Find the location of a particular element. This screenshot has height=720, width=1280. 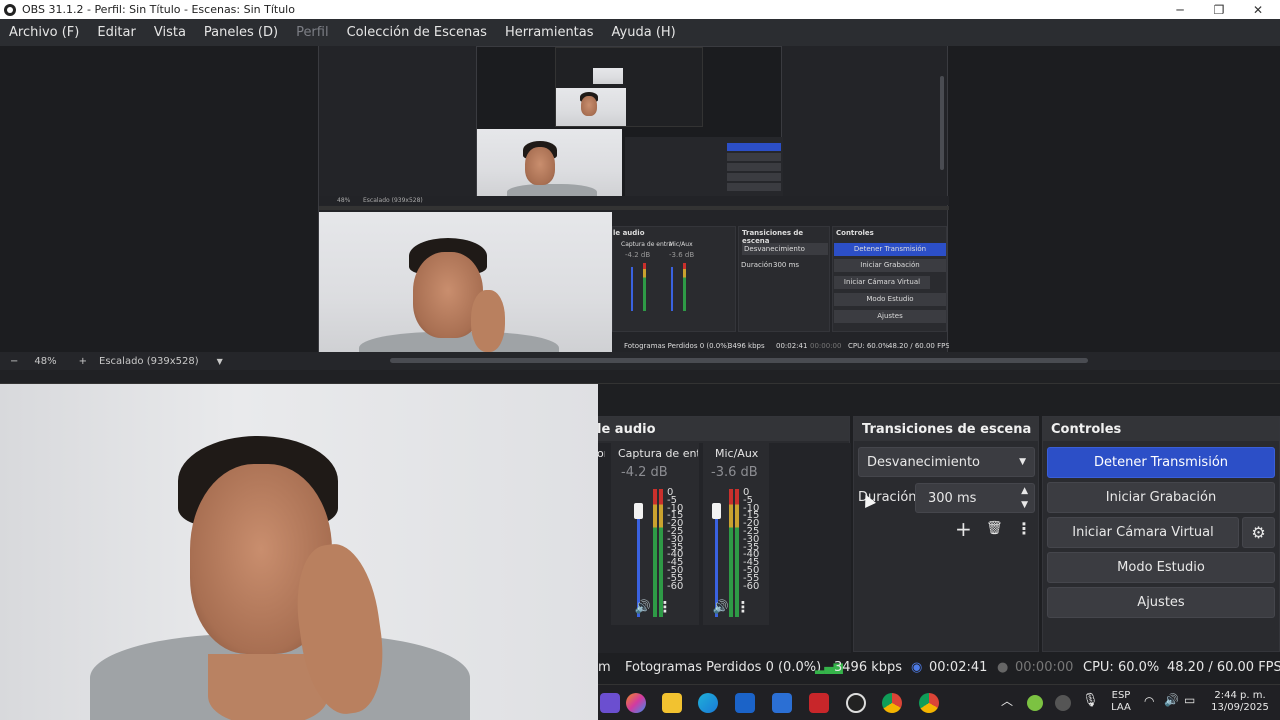

horizontal-scrollbar is located at coordinates (739, 360).